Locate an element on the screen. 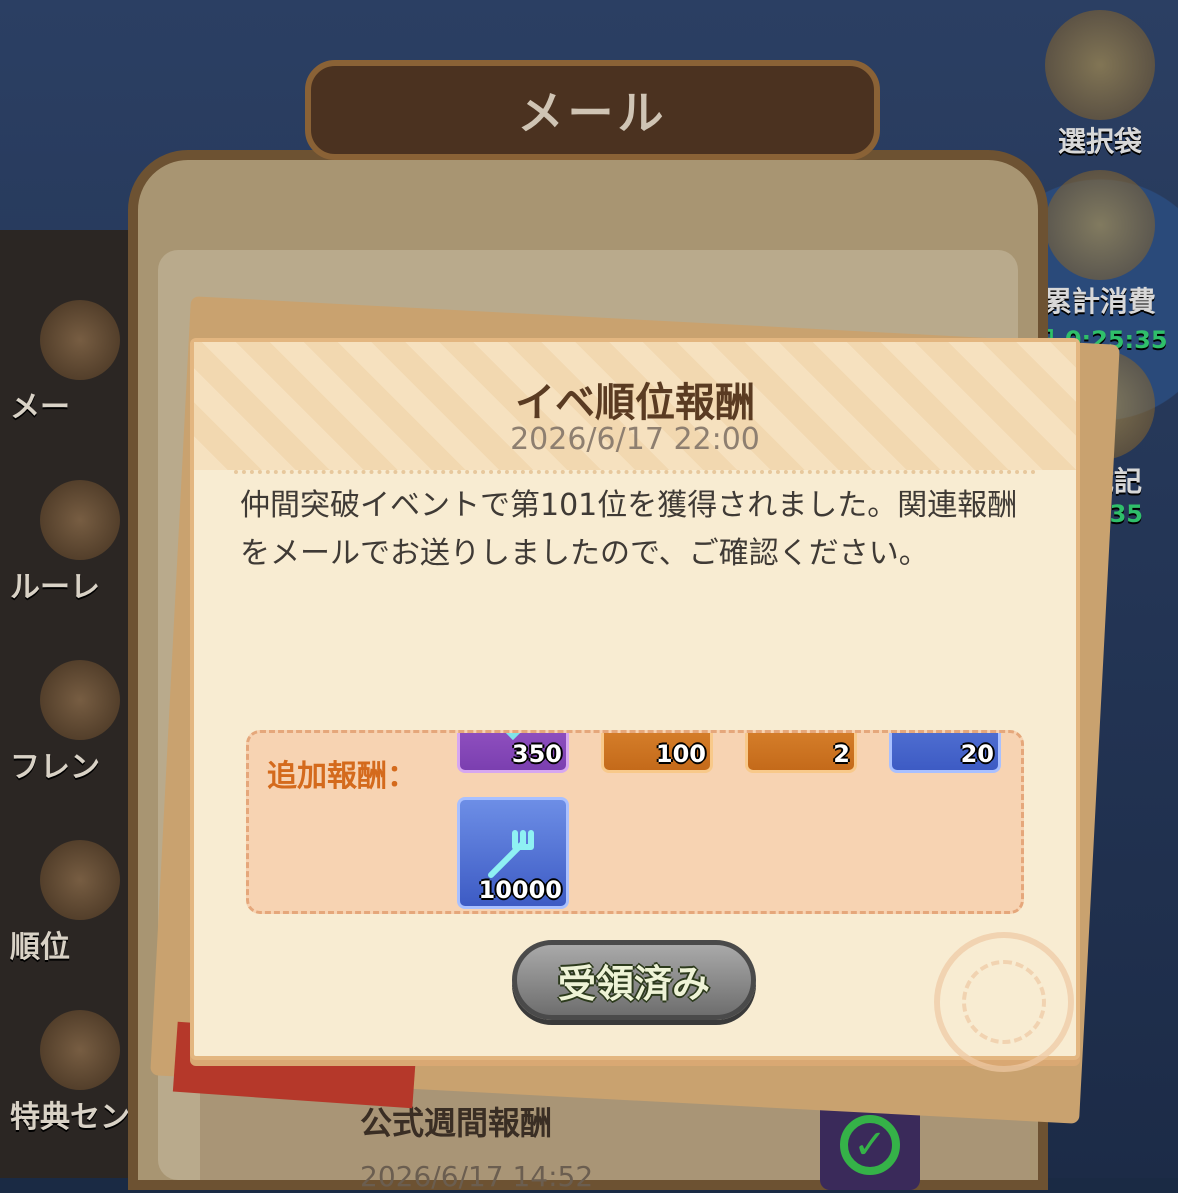  reward-item-scroll: 20 is located at coordinates (945, 753).